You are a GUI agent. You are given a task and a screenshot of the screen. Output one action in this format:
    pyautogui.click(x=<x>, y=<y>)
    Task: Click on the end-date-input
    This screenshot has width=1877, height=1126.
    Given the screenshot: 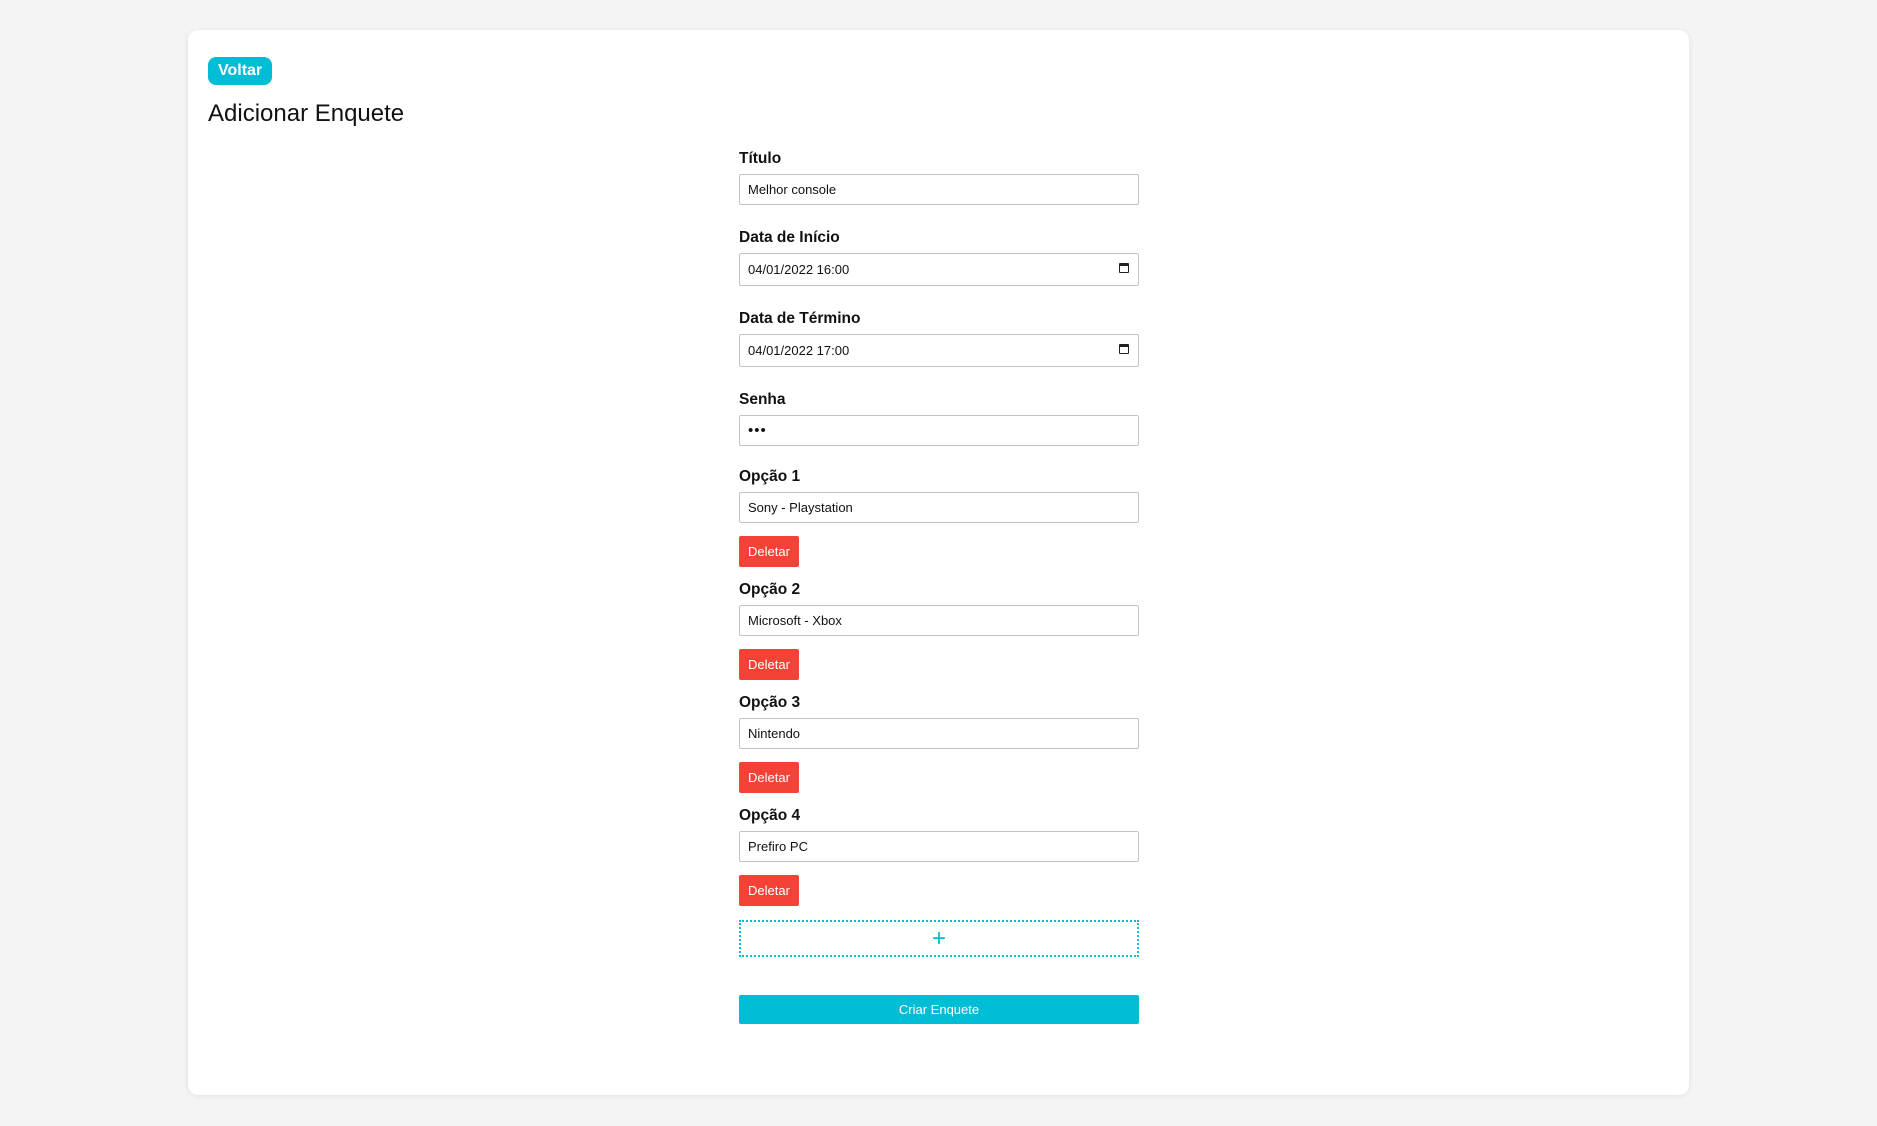 What is the action you would take?
    pyautogui.click(x=939, y=350)
    